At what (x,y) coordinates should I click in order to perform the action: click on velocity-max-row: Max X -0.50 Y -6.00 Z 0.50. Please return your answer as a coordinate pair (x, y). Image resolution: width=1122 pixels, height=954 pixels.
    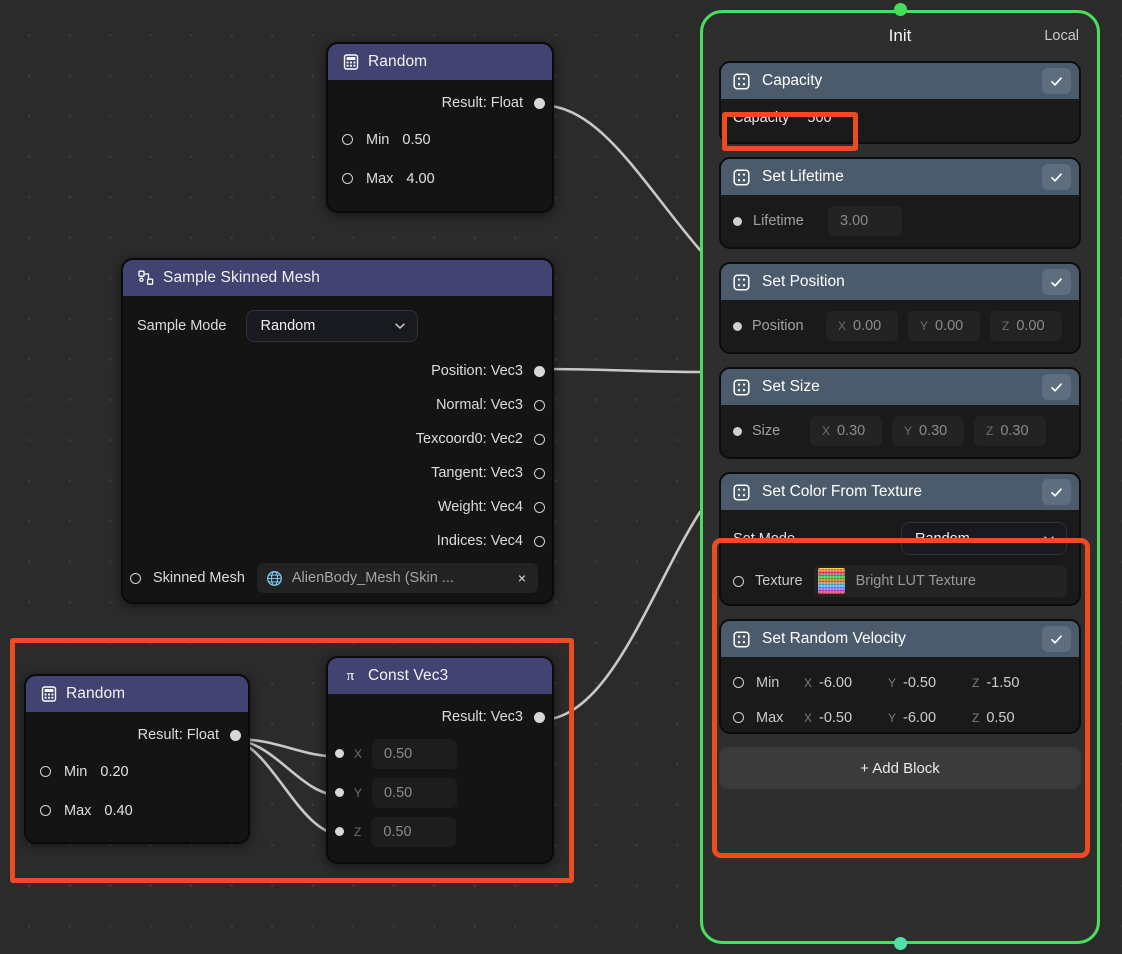
    Looking at the image, I should click on (900, 716).